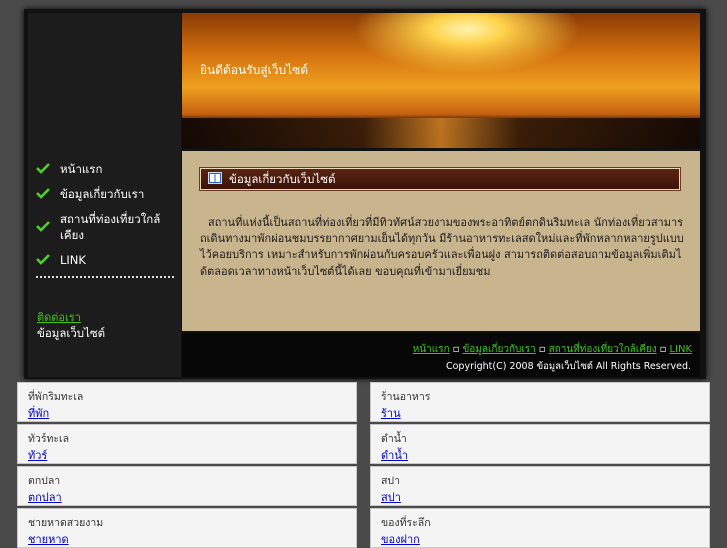 This screenshot has height=548, width=727. I want to click on related-box: ดำน้ำ ดำน้ำ, so click(540, 444).